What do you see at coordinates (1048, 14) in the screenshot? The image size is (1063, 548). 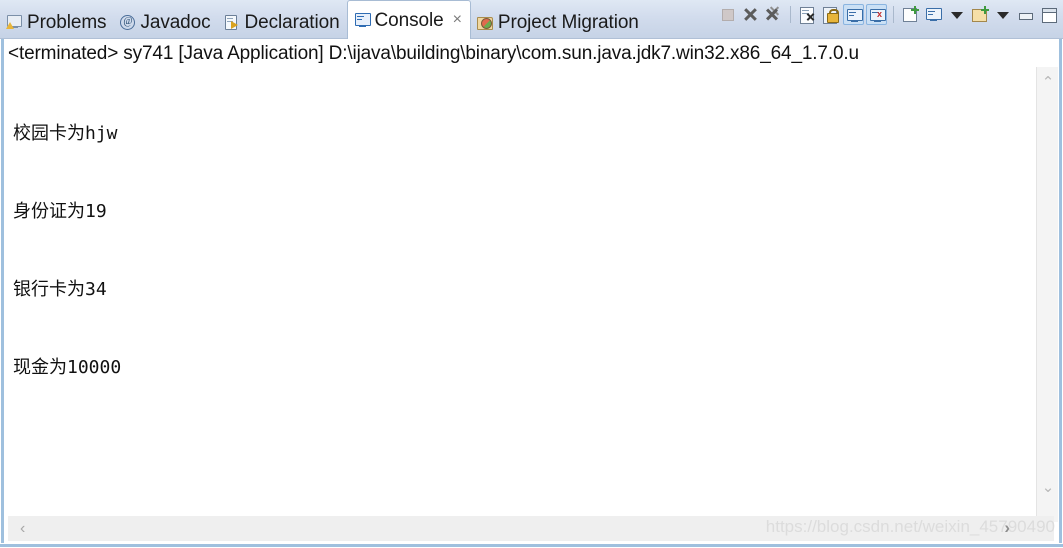 I see `maximize-view-button` at bounding box center [1048, 14].